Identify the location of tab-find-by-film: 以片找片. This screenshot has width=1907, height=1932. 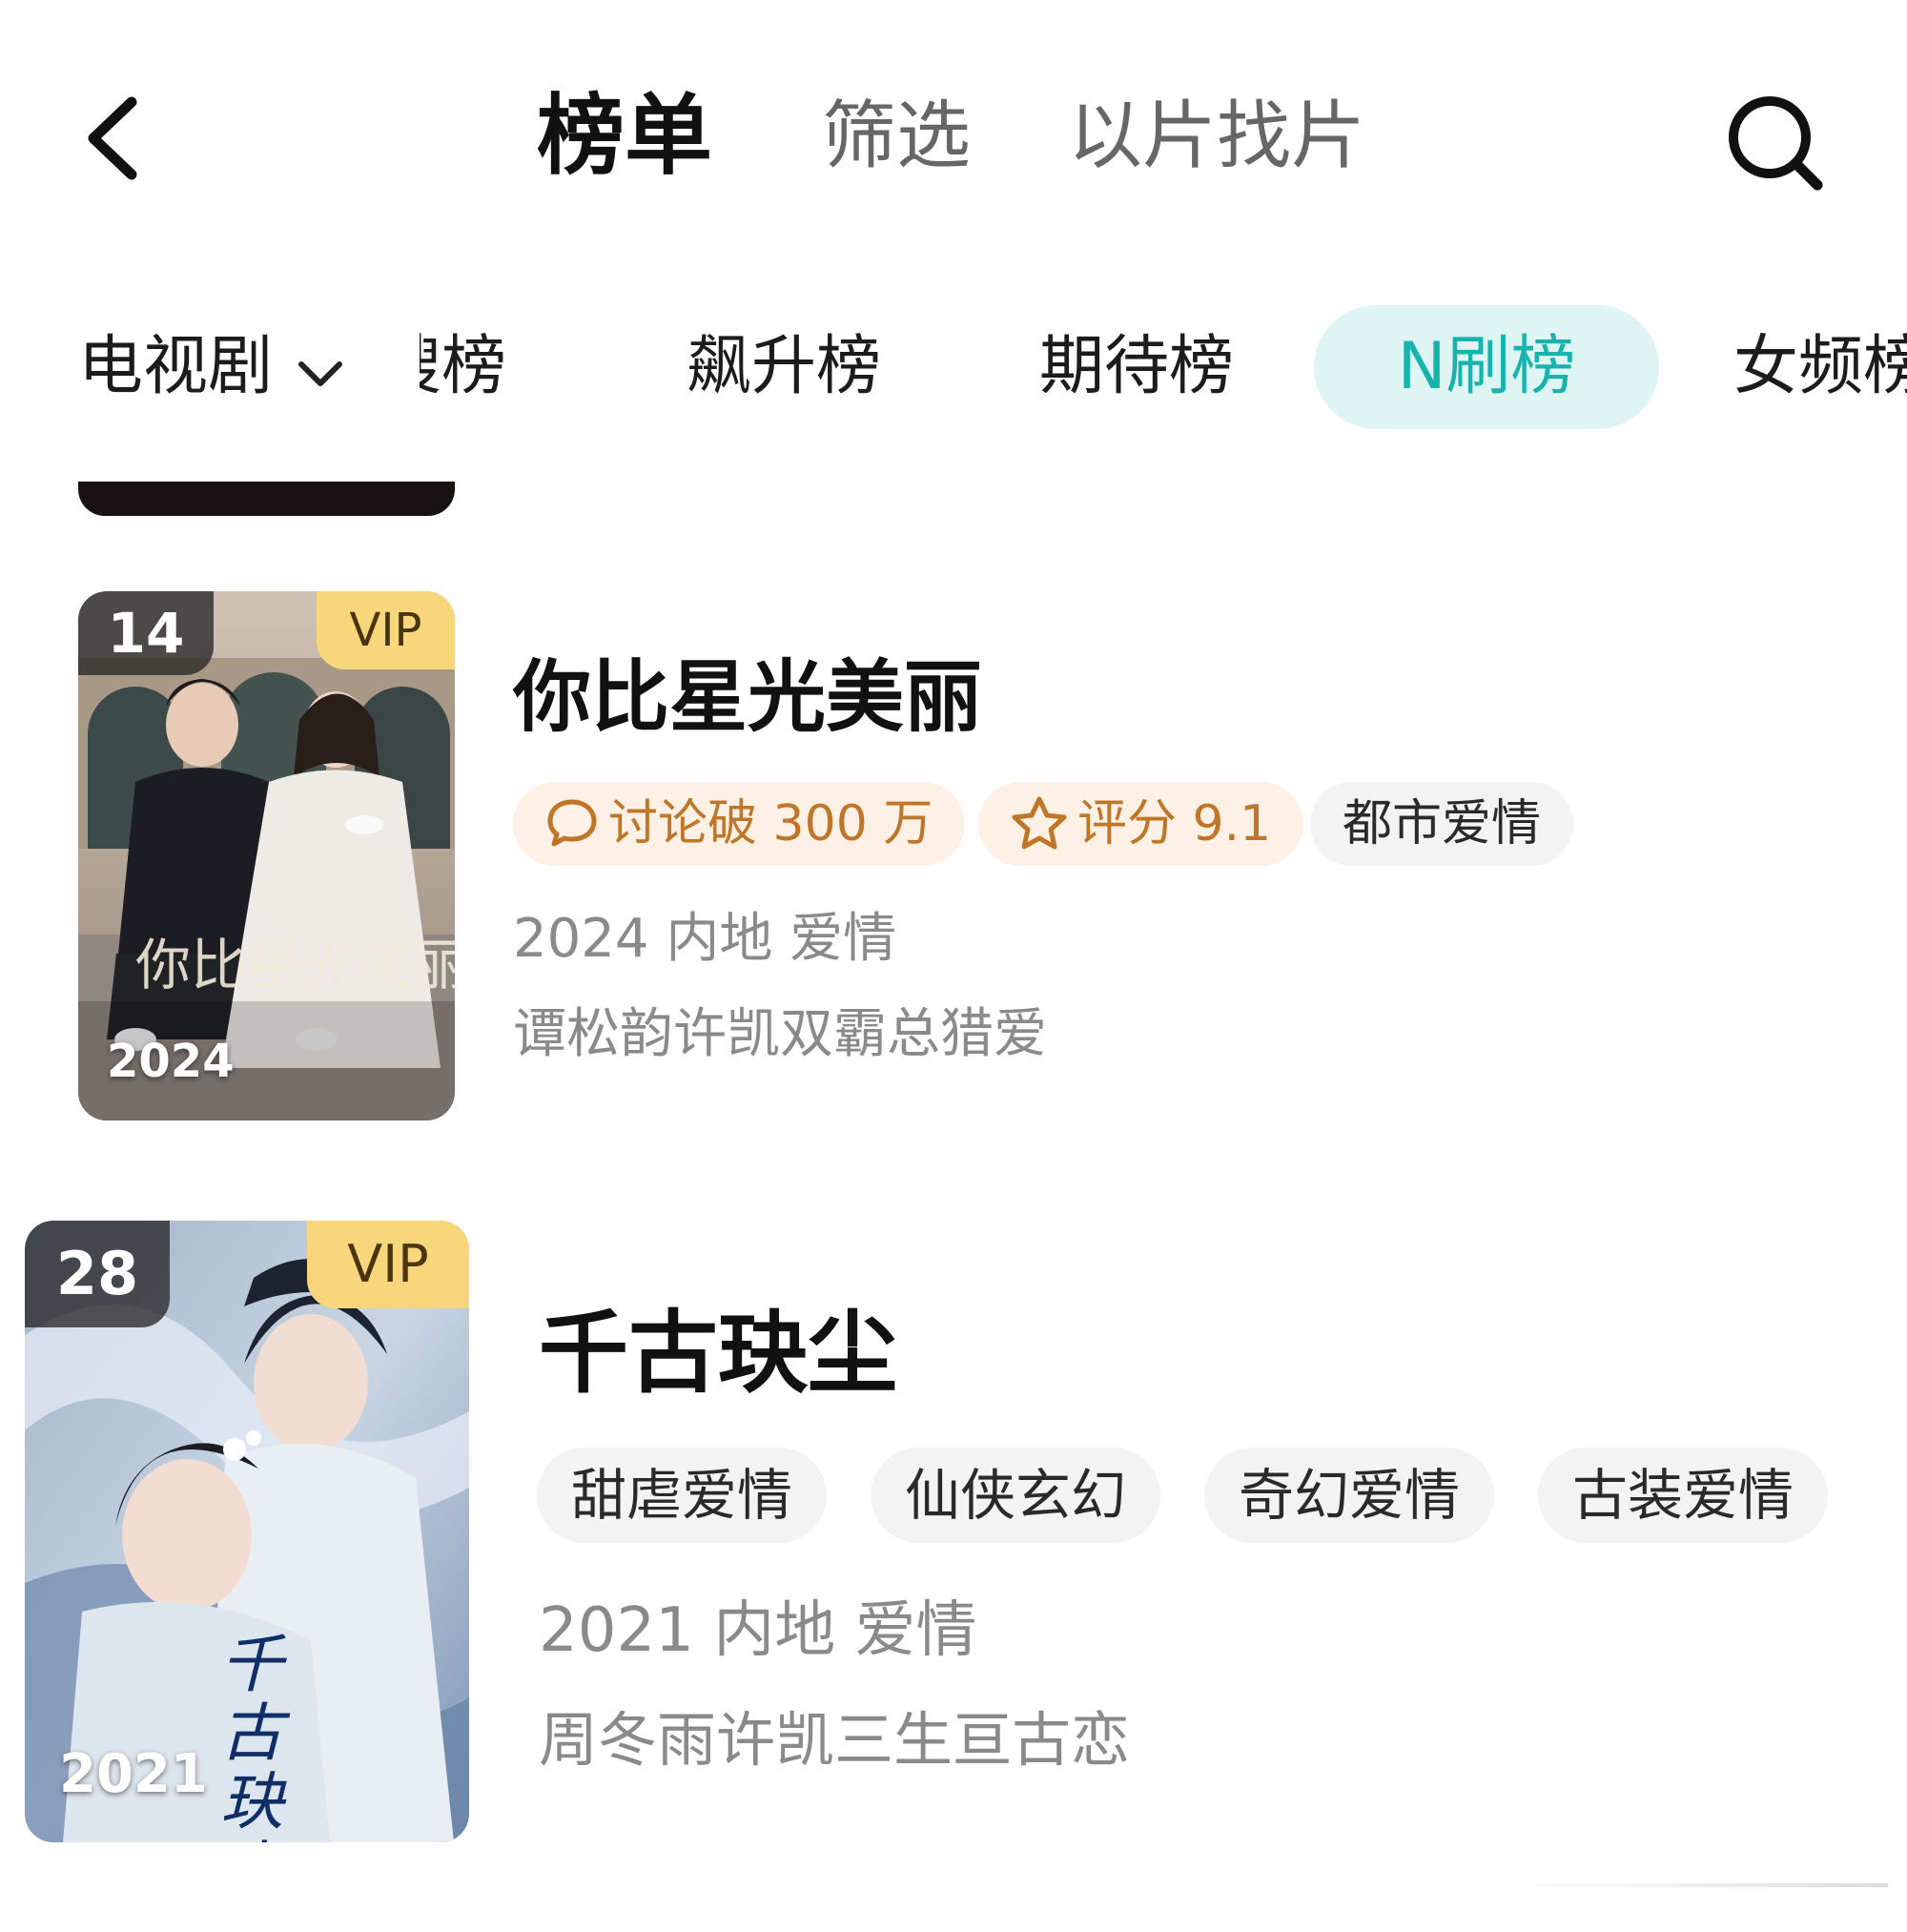
(1216, 136).